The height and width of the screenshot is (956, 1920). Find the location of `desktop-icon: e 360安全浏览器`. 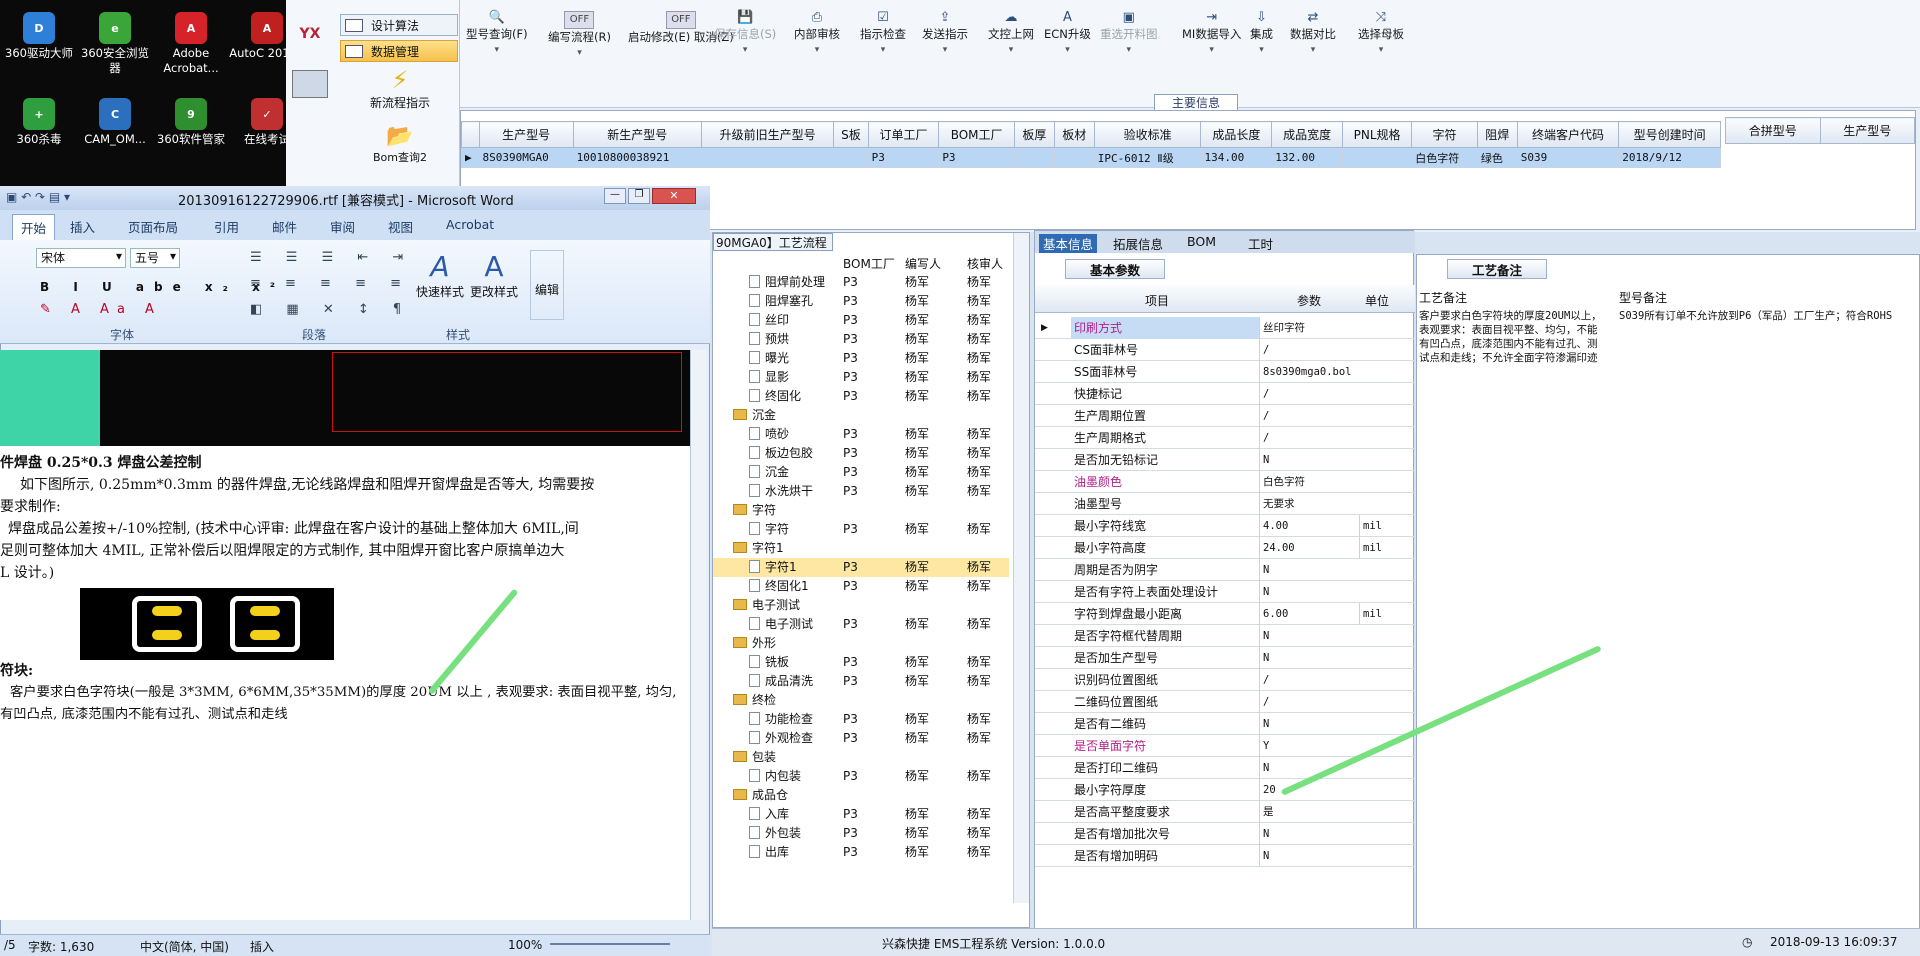

desktop-icon: e 360安全浏览器 is located at coordinates (115, 43).